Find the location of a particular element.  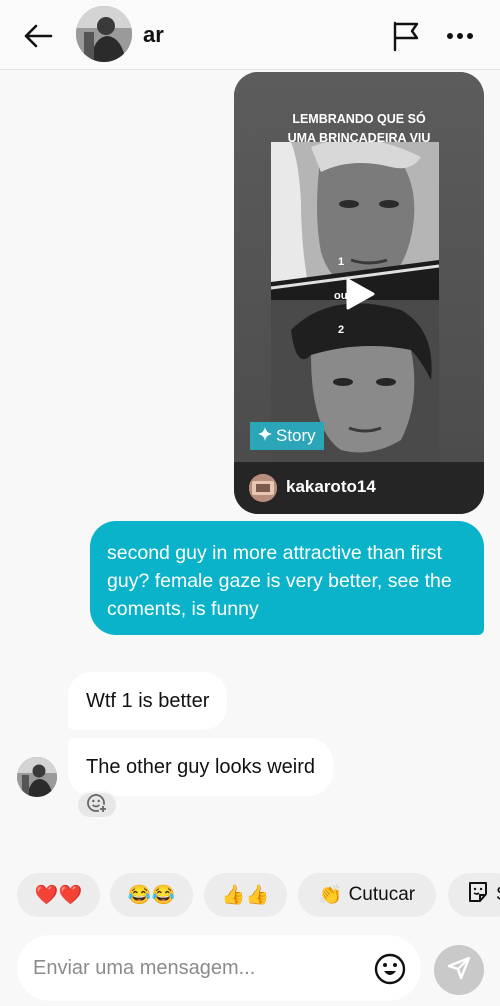

quick-reply-hearts: ❤️❤️ is located at coordinates (58, 895).